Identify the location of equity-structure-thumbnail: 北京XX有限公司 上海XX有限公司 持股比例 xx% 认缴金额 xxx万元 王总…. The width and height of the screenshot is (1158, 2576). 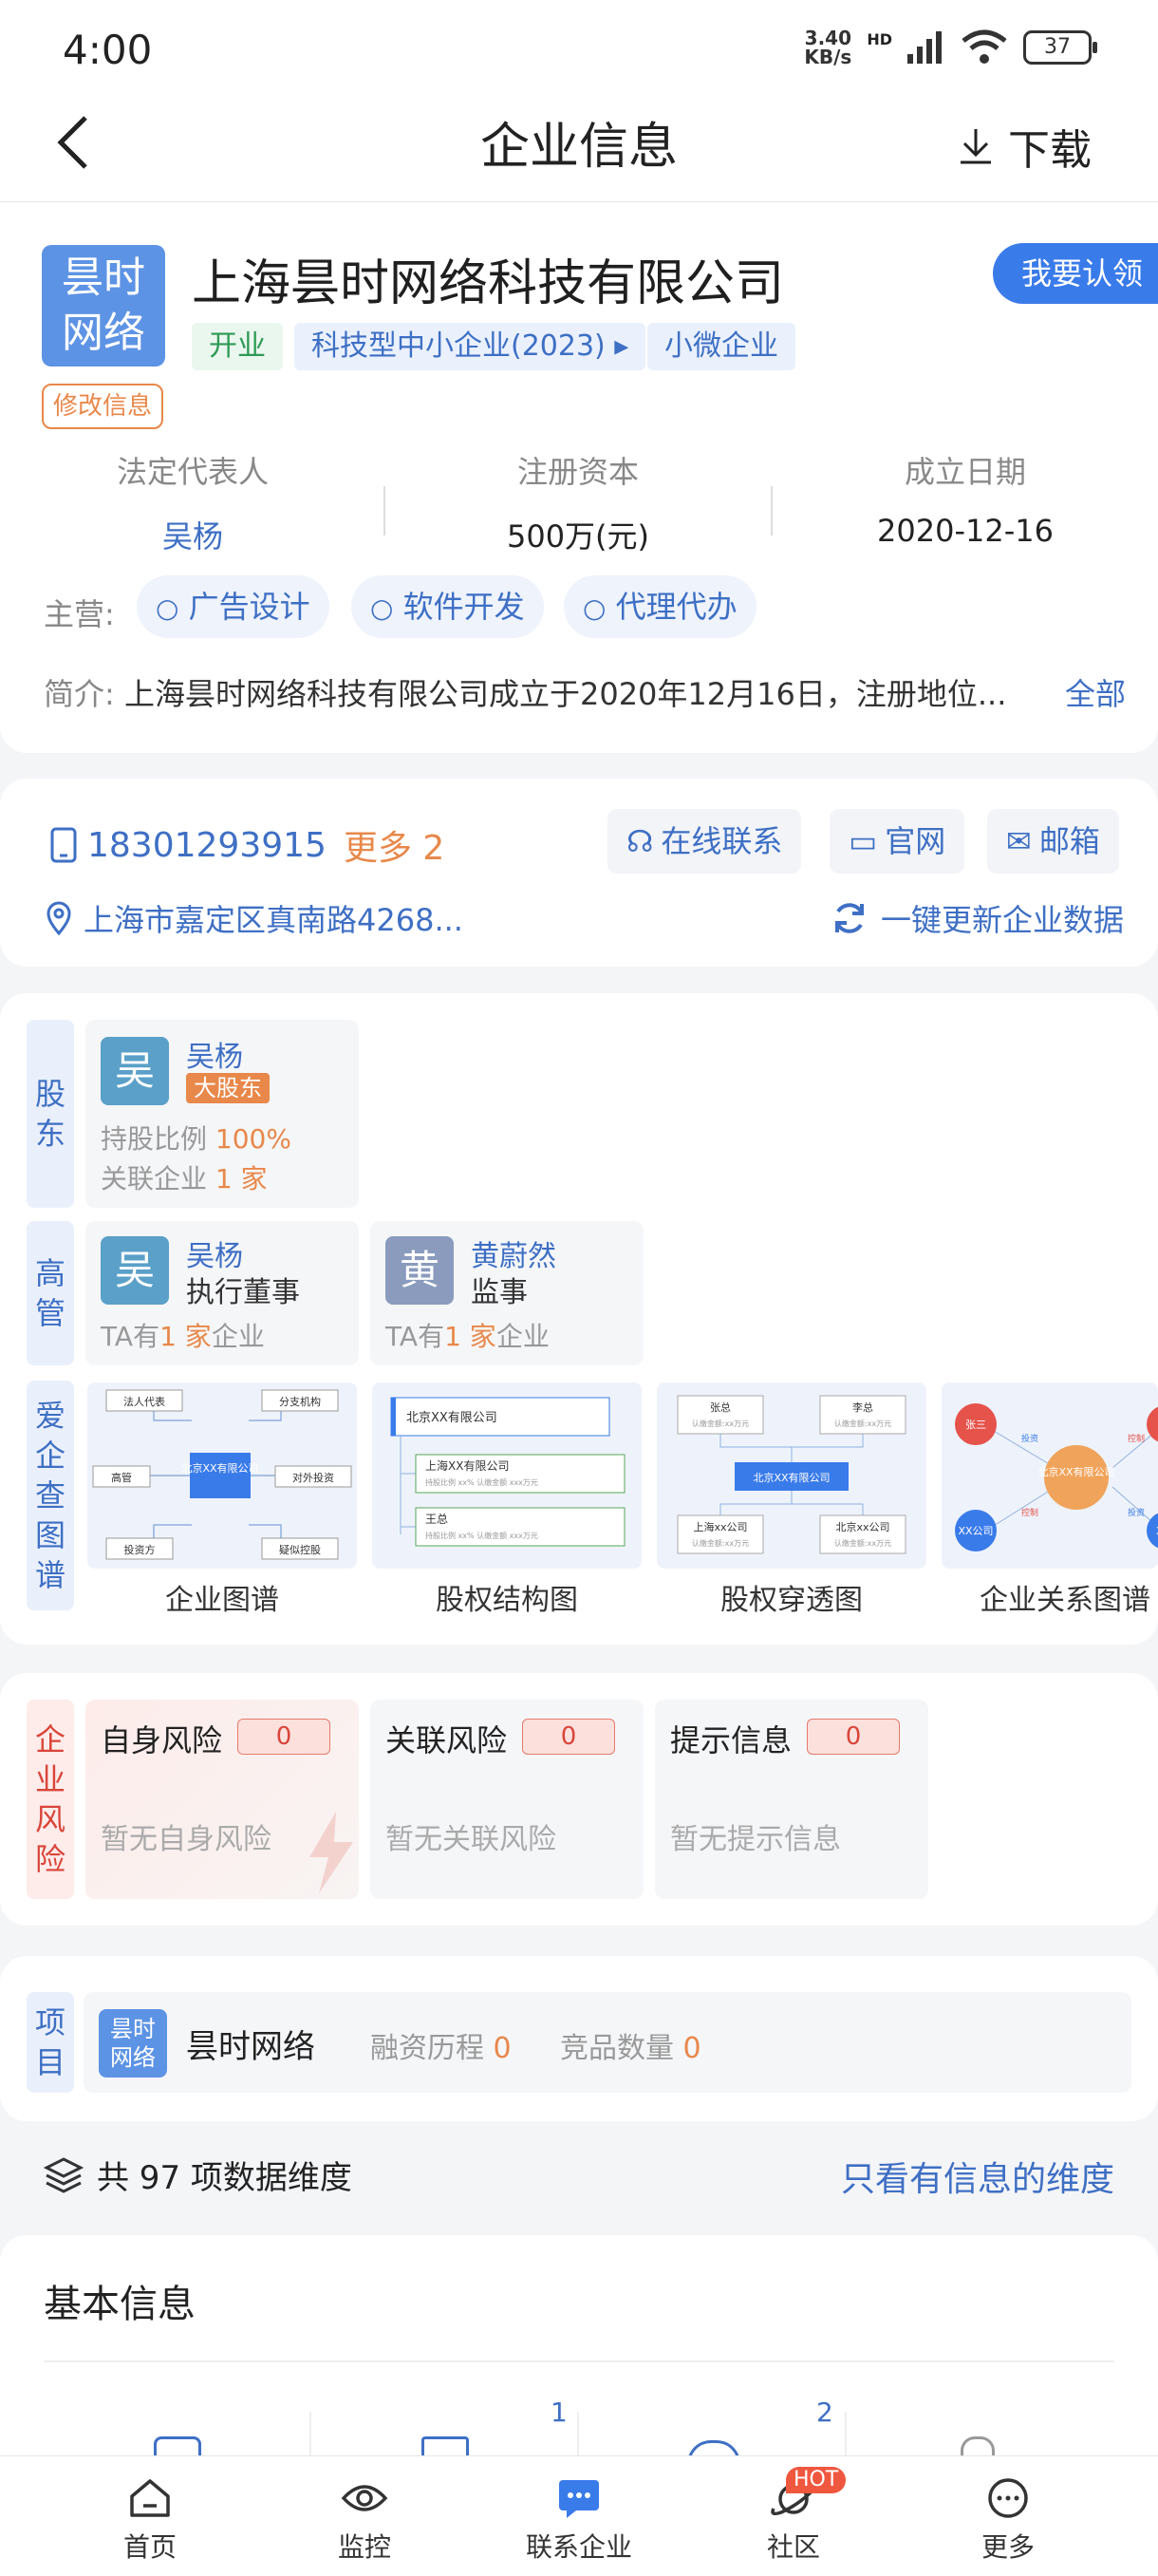
(507, 1475).